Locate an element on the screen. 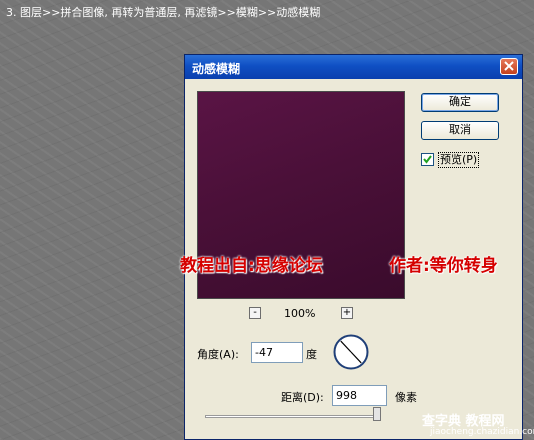  preview-checkbox-label: 预览(P) is located at coordinates (459, 160).